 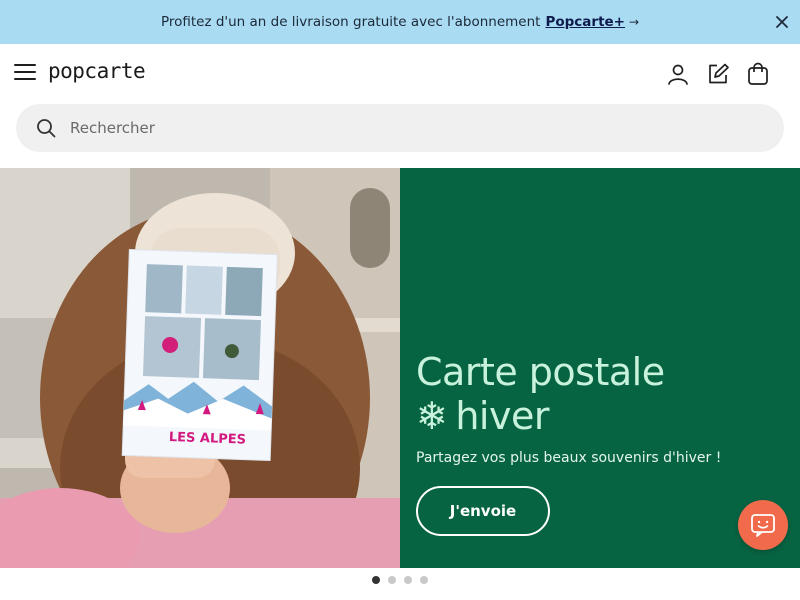 What do you see at coordinates (46, 128) in the screenshot?
I see `search-icon` at bounding box center [46, 128].